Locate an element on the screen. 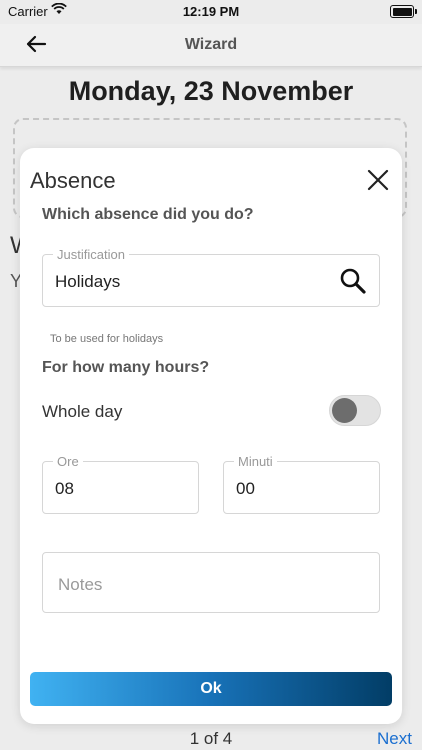  notes-field: Notes is located at coordinates (211, 582).